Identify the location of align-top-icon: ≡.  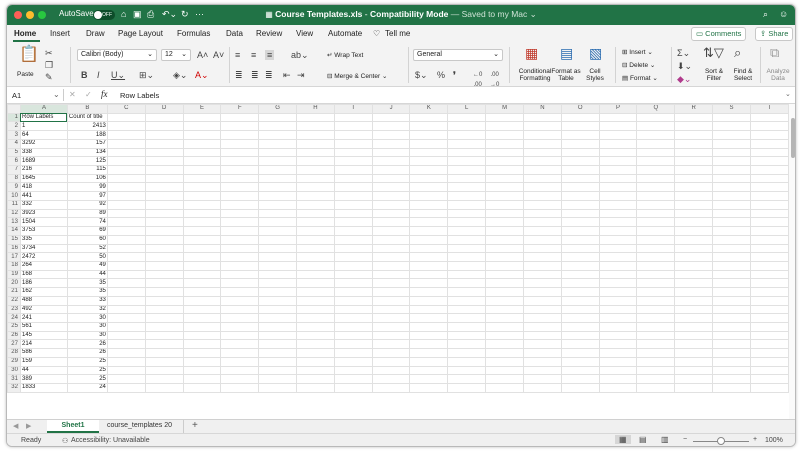
(237, 55).